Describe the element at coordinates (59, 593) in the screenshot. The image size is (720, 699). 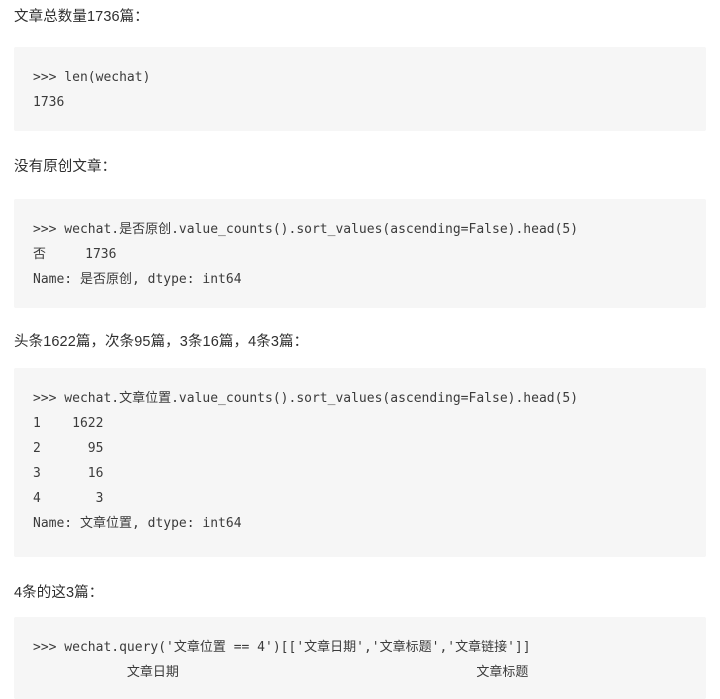
I see `section-heading-position-four-articles: 4条的这3篇：` at that location.